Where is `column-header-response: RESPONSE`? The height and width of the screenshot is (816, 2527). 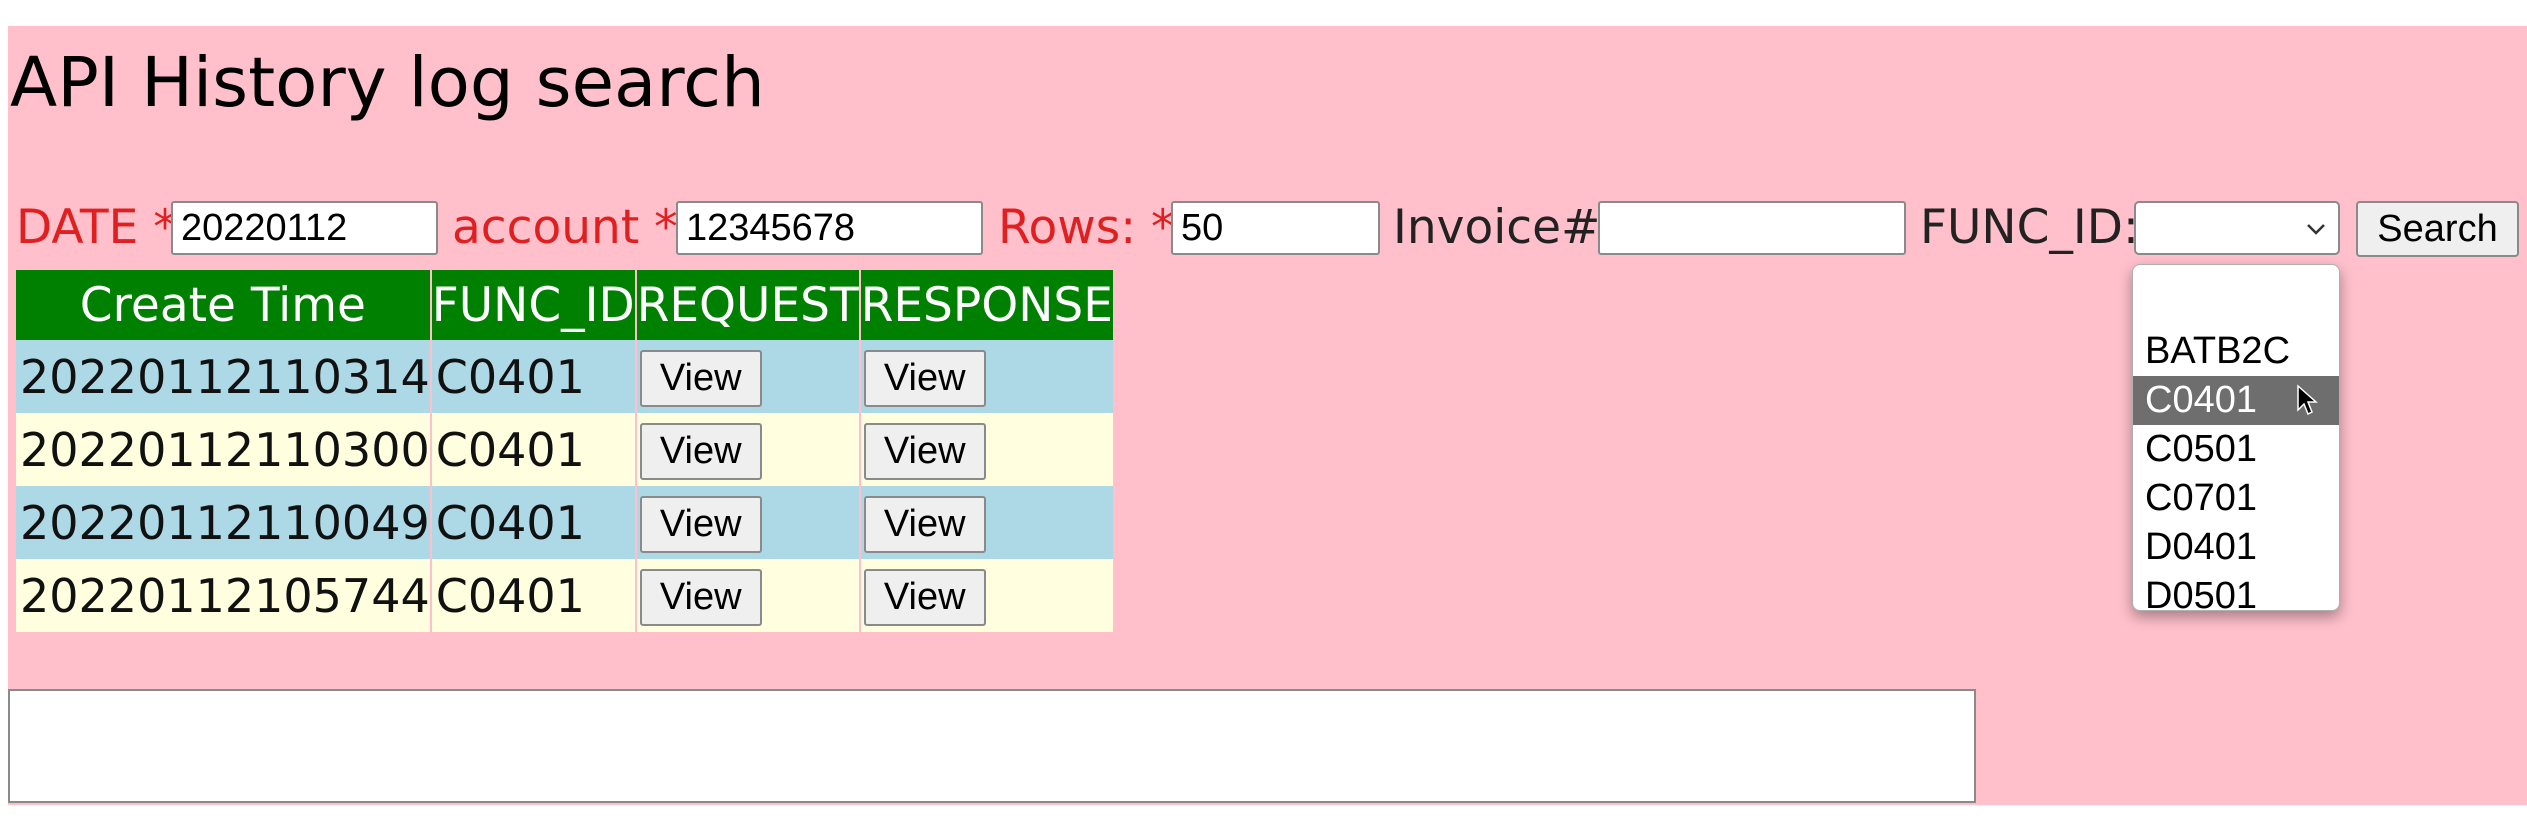
column-header-response: RESPONSE is located at coordinates (987, 305).